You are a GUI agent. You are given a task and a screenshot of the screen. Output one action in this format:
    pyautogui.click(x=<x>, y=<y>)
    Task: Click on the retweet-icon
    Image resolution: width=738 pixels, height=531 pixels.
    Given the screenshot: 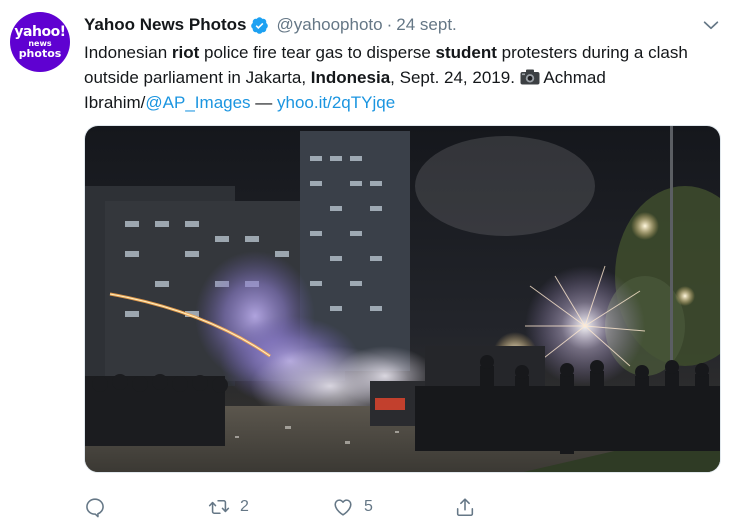 What is the action you would take?
    pyautogui.click(x=219, y=507)
    